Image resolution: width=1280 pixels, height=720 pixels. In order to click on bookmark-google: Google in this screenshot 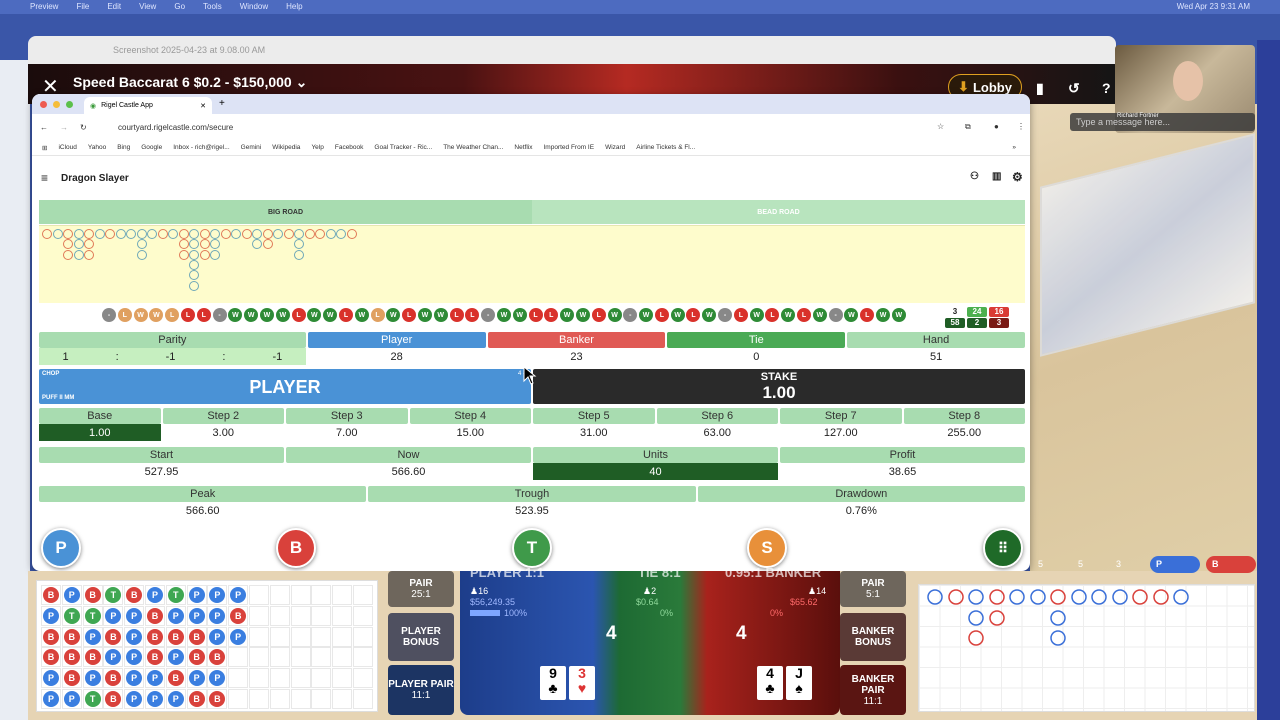, I will do `click(151, 147)`.